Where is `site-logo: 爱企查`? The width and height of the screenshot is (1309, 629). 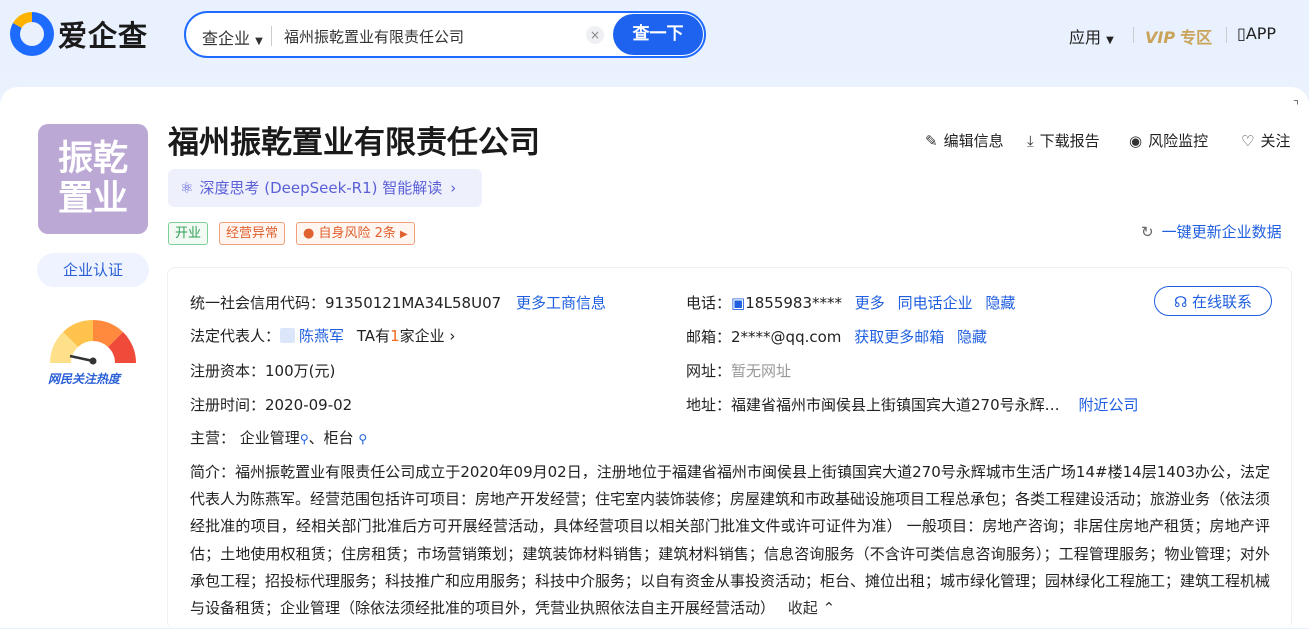
site-logo: 爱企查 is located at coordinates (79, 34).